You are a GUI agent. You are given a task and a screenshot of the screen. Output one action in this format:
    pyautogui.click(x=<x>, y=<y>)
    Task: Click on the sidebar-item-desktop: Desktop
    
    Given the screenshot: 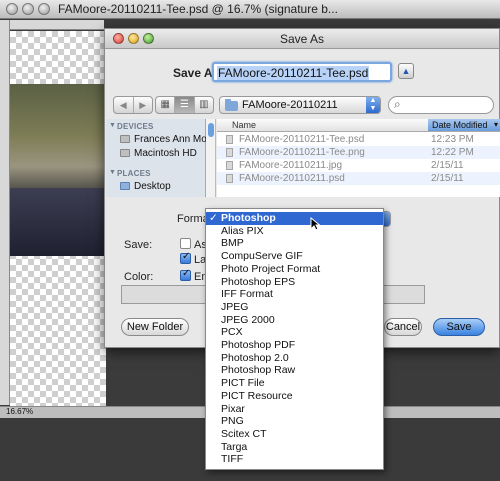 What is the action you would take?
    pyautogui.click(x=145, y=186)
    